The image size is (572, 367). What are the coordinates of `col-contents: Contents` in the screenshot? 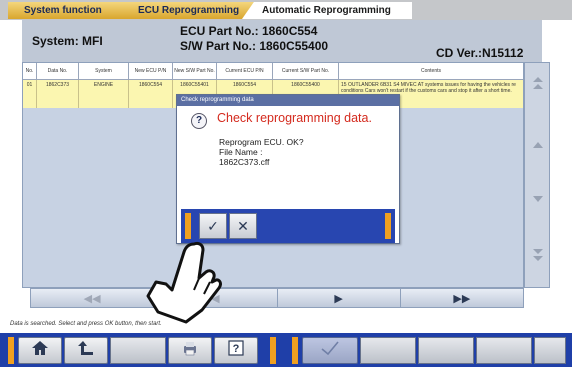 It's located at (431, 71).